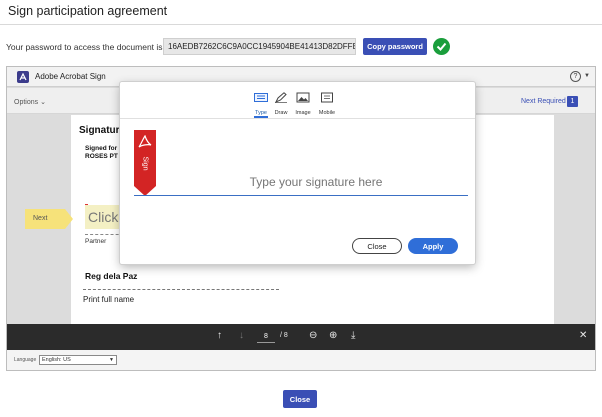 The height and width of the screenshot is (417, 602). I want to click on next-field-flag: Next, so click(49, 219).